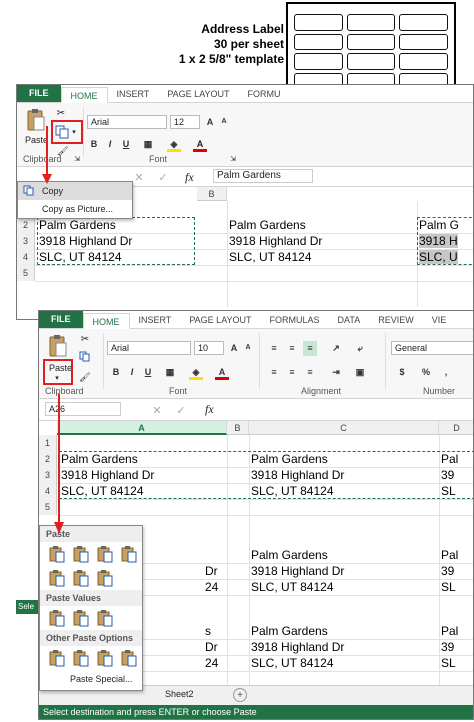  What do you see at coordinates (142, 428) in the screenshot?
I see `column-header-a: A` at bounding box center [142, 428].